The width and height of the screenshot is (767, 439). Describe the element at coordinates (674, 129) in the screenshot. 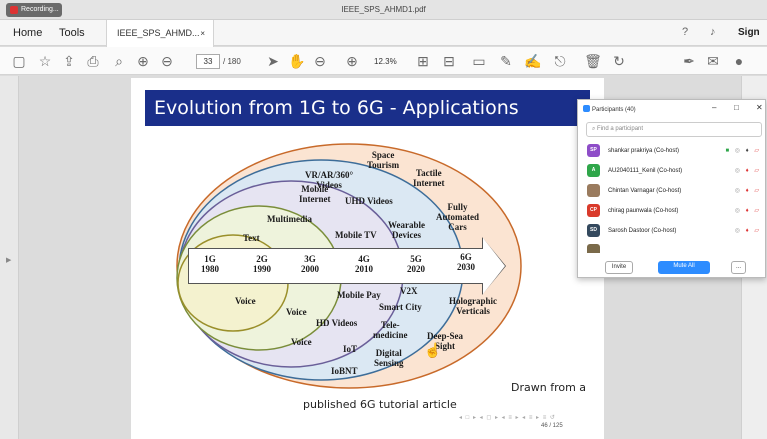

I see `participant-search-input: ⌕ Find a participant` at that location.